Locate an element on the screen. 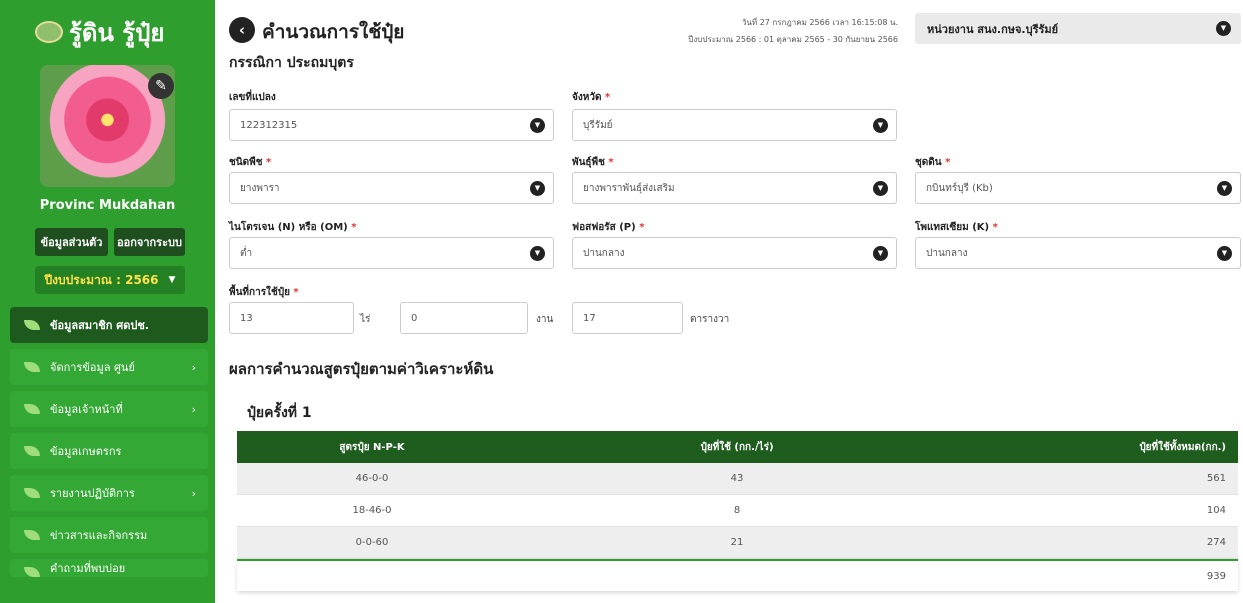 Image resolution: width=1243 pixels, height=603 pixels. cell-per-rai: 8 is located at coordinates (737, 510).